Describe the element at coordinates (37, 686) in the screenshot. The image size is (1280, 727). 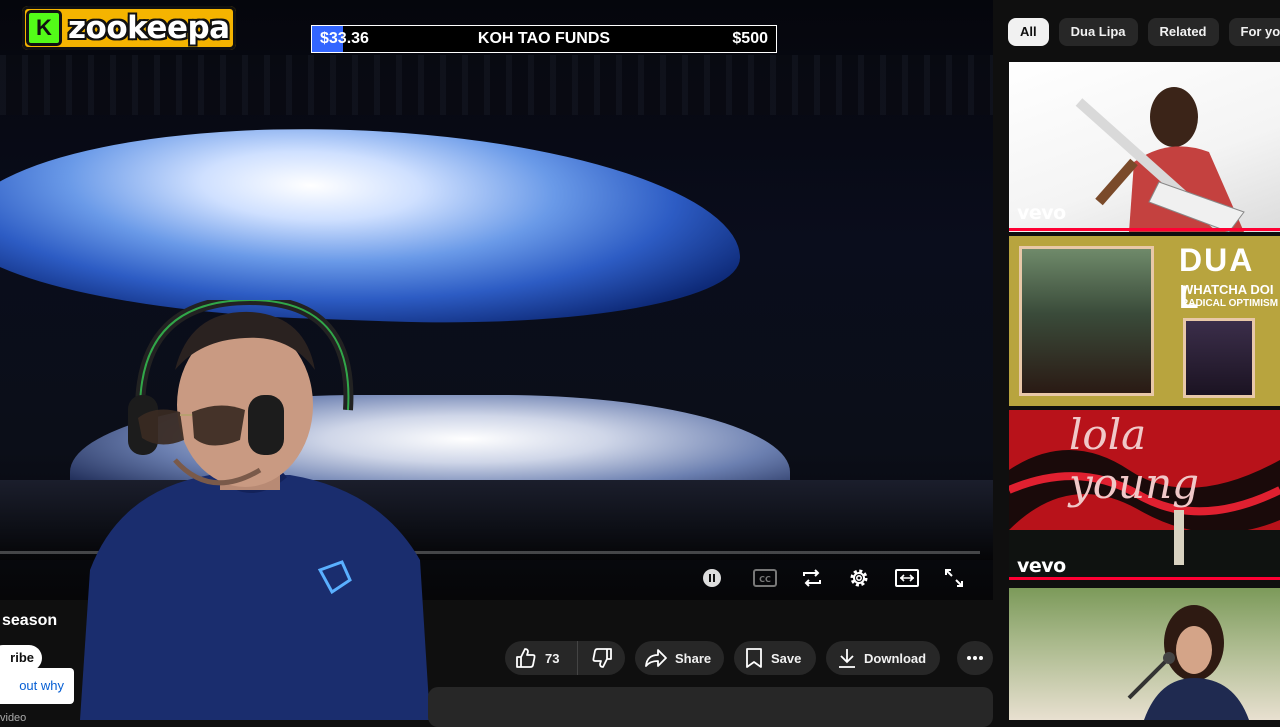
I see `find-out-why-link: out why` at that location.